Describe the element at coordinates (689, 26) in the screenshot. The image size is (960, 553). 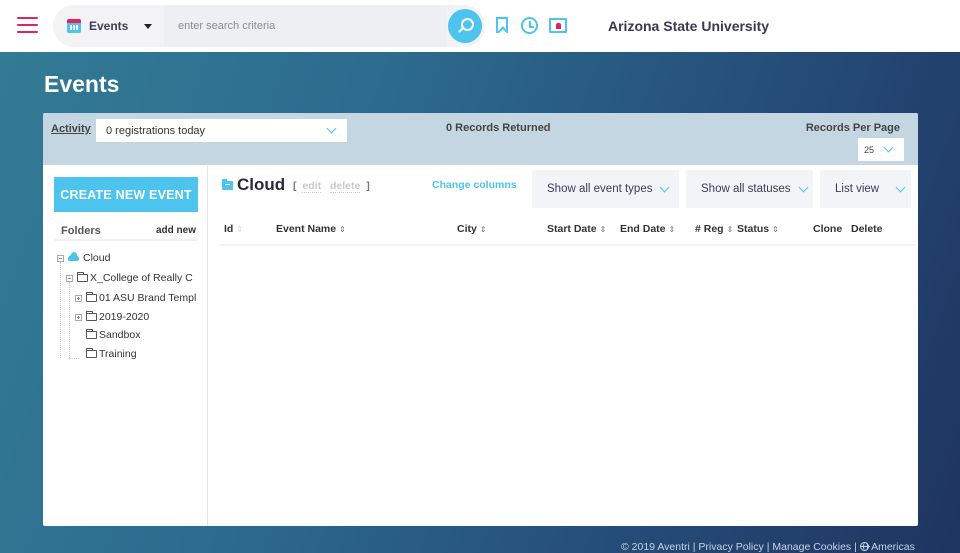
I see `organization-name: Arizona State University` at that location.